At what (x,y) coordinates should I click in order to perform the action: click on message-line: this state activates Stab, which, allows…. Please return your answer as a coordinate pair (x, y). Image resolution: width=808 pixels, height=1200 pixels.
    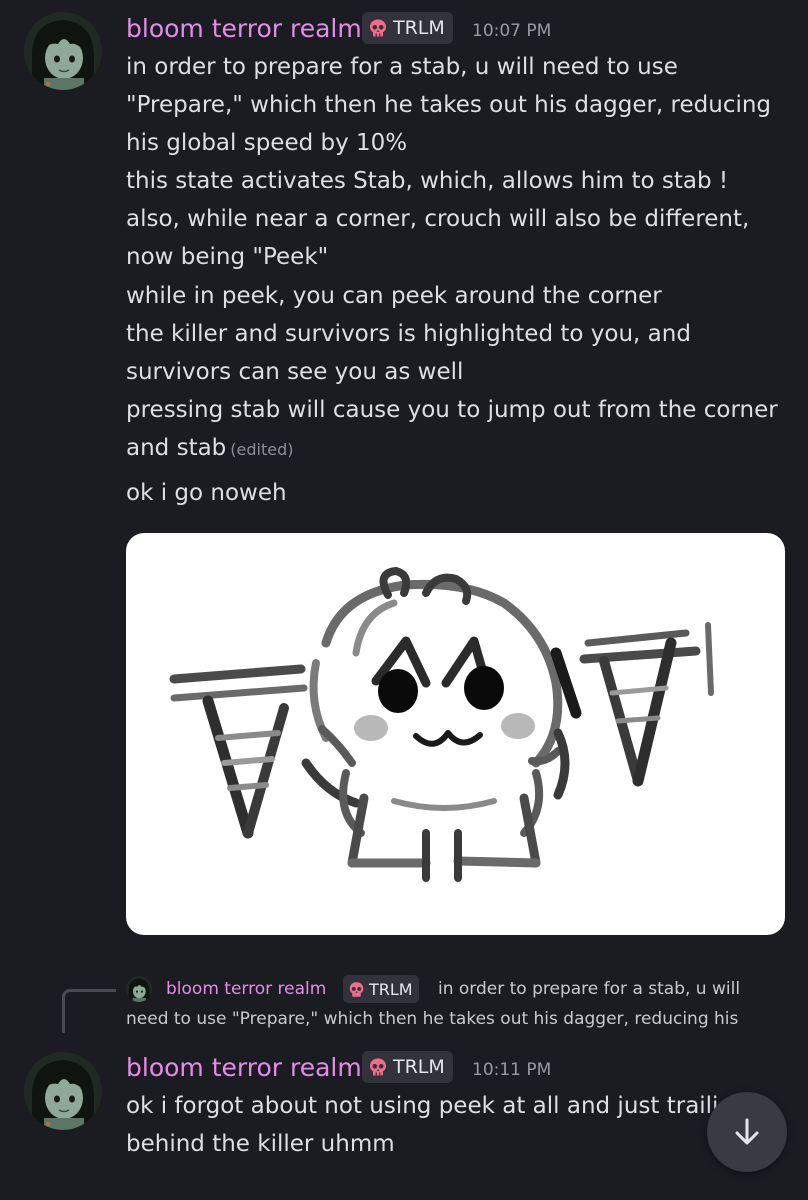
    Looking at the image, I should click on (427, 181).